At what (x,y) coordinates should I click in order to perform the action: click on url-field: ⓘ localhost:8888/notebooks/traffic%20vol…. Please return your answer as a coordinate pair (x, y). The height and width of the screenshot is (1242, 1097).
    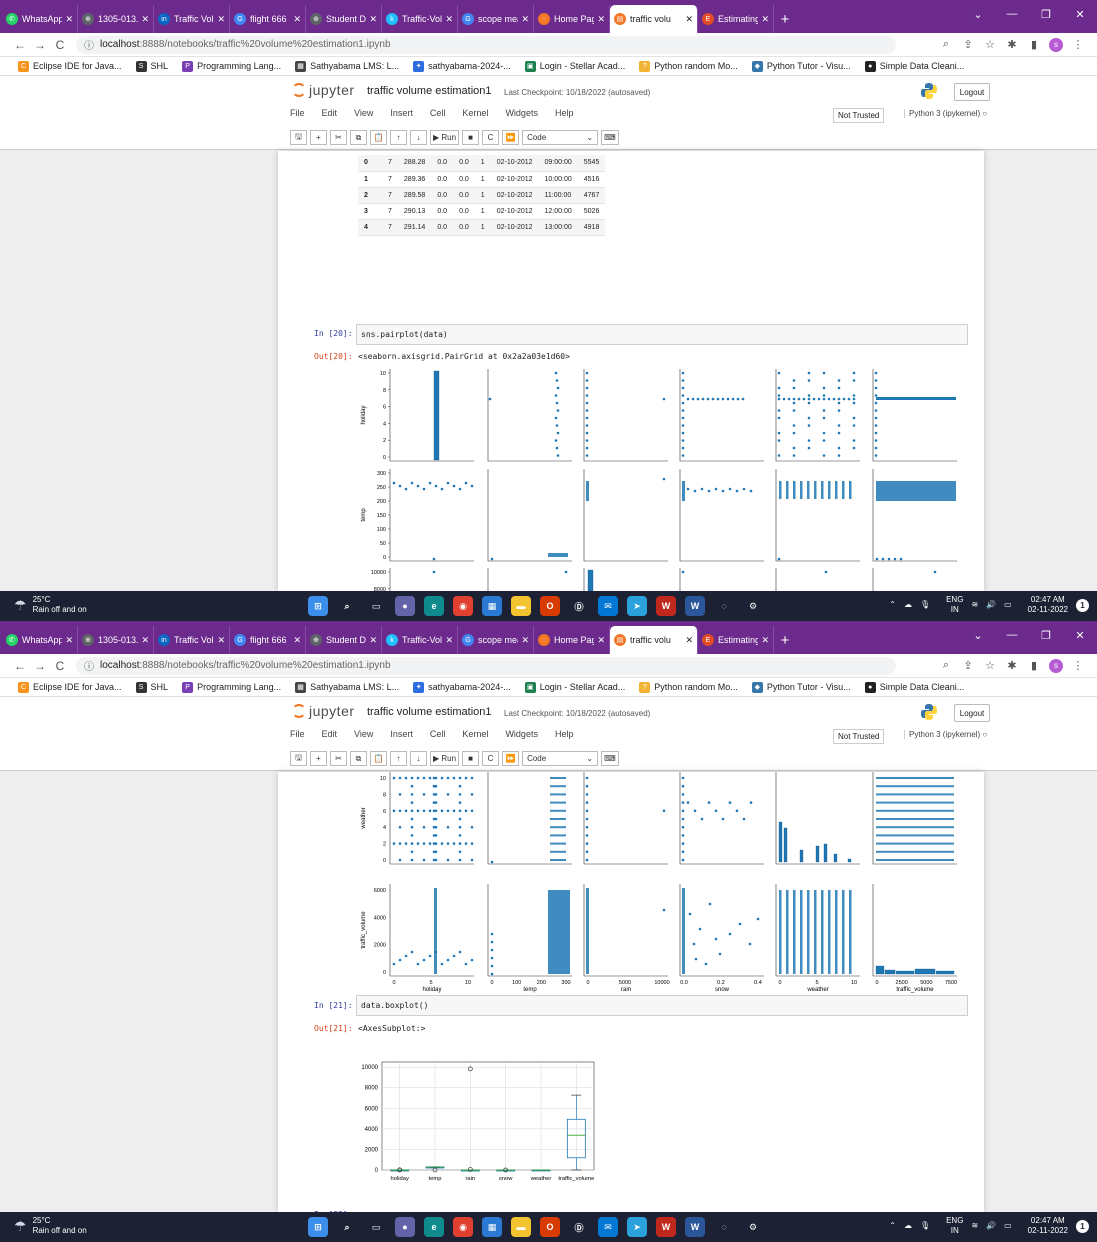
    Looking at the image, I should click on (486, 44).